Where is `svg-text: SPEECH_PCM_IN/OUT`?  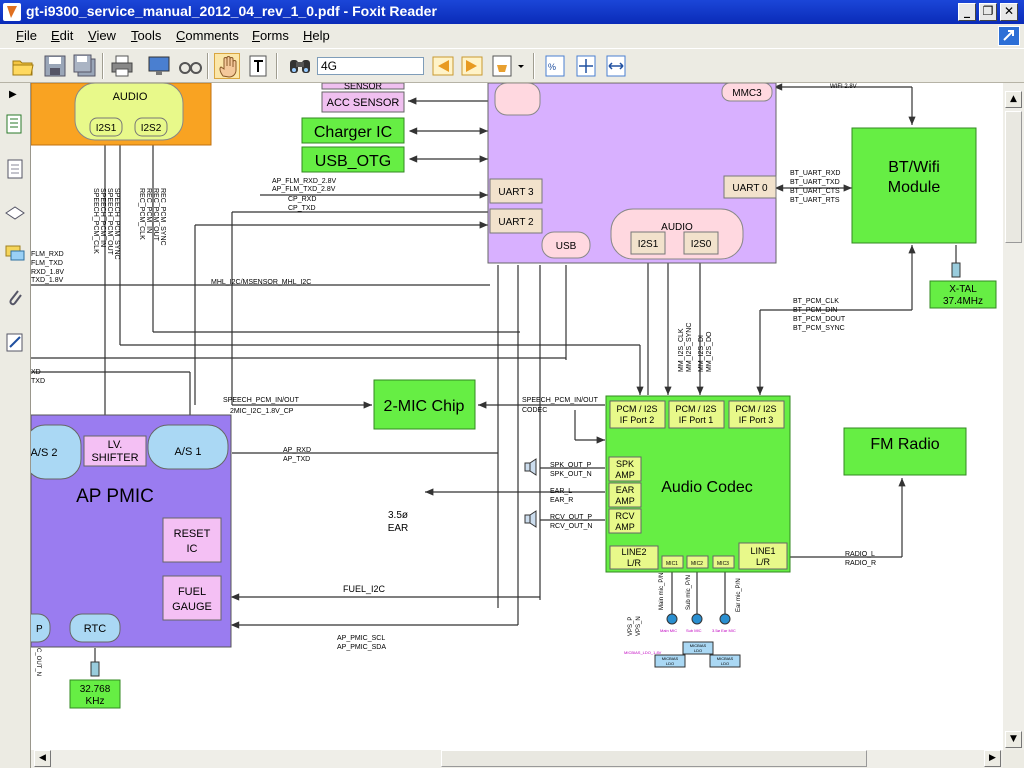 svg-text: SPEECH_PCM_IN/OUT is located at coordinates (560, 400).